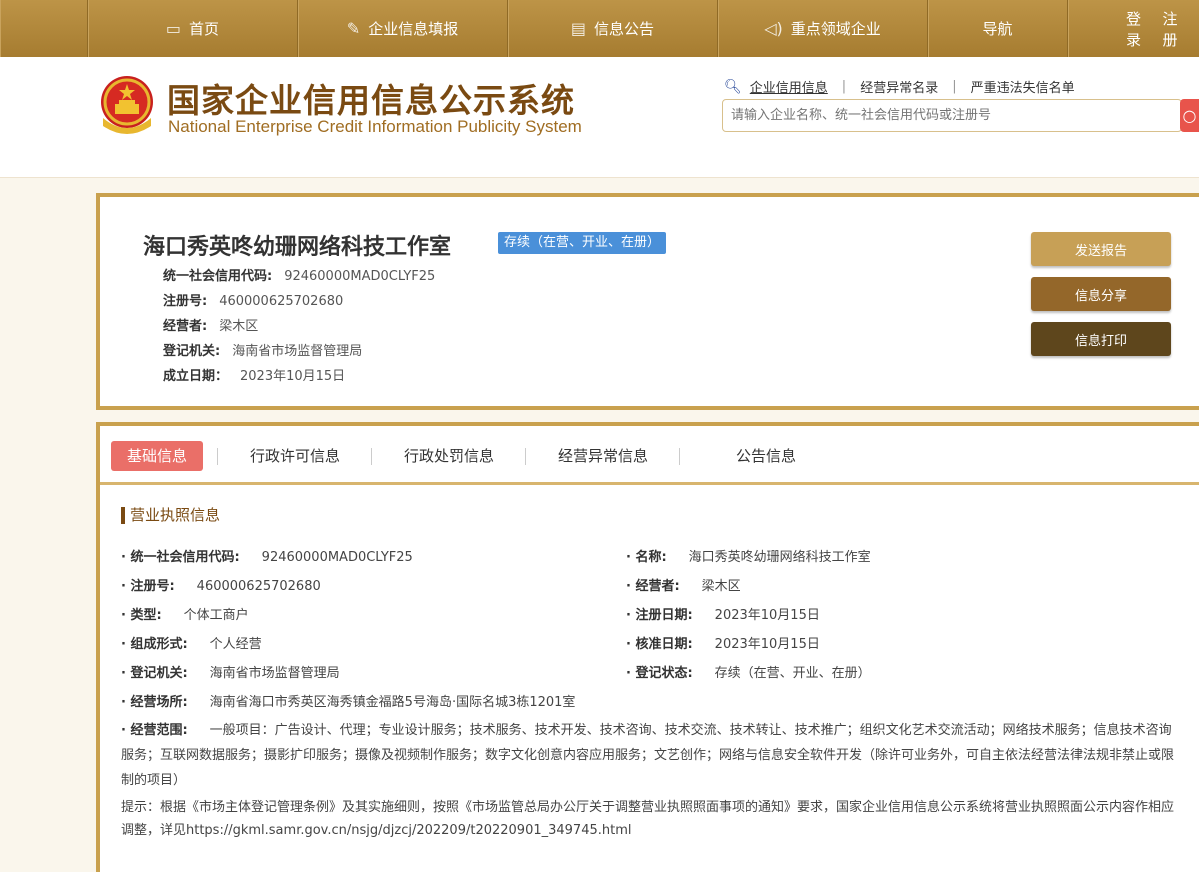 The height and width of the screenshot is (872, 1199). Describe the element at coordinates (210, 324) in the screenshot. I see `card-field-operator: 经营者: 梁木区` at that location.